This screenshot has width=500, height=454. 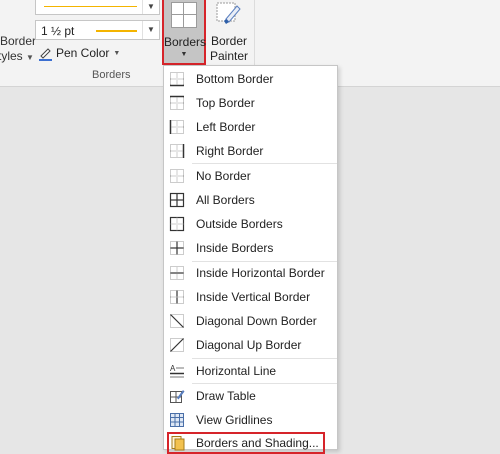 I want to click on menu-item-diagonal-up-border: Diagonal Up Border, so click(x=250, y=345).